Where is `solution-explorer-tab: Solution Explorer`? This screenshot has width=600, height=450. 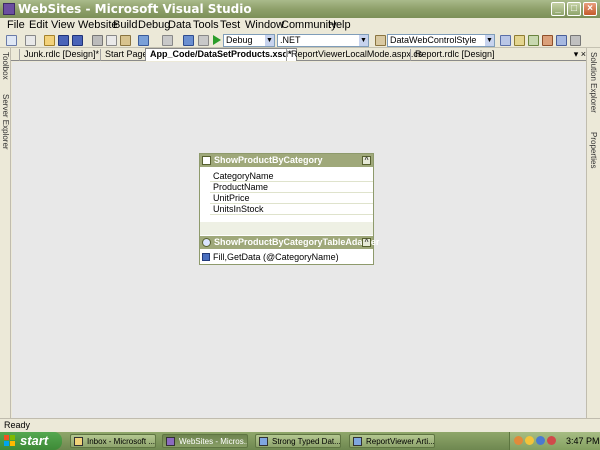
solution-explorer-tab: Solution Explorer is located at coordinates (593, 82).